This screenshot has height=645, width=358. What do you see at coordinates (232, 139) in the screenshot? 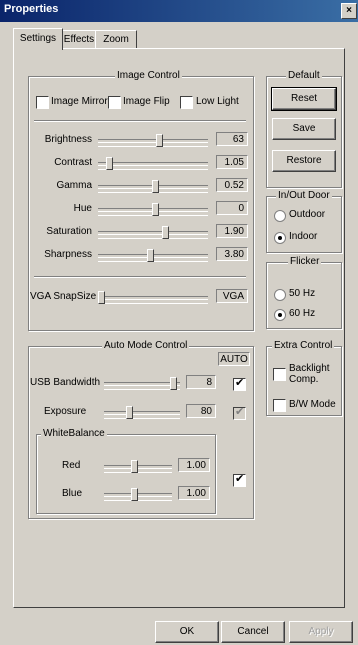
I see `brightness-value: 63` at bounding box center [232, 139].